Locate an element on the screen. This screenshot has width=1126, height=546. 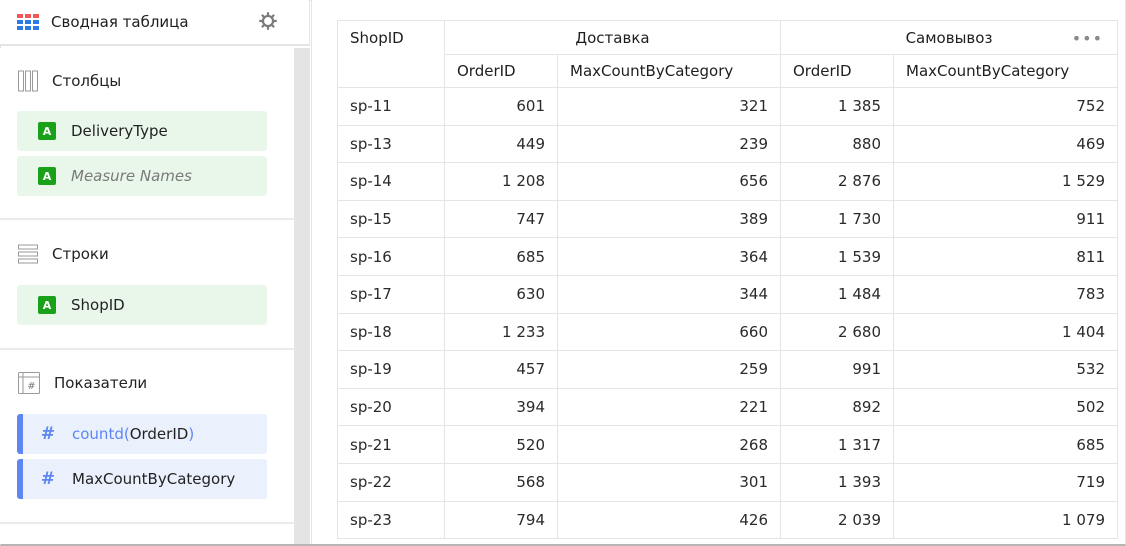
table-row: sp-23 794 426 2 039 1 079 is located at coordinates (727, 520).